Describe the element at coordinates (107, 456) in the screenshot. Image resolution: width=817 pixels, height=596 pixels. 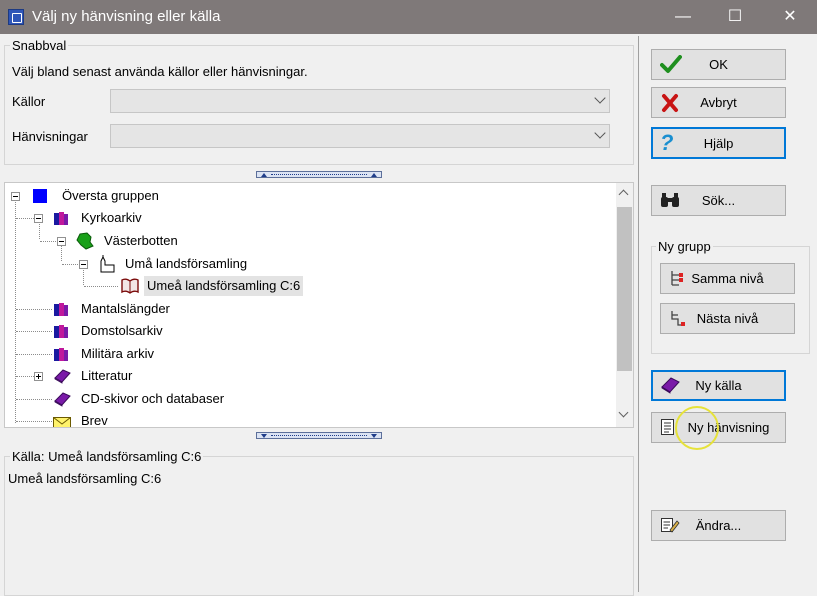
I see `source-info-legend: Källa: Umeå landsförsamling C:6` at that location.